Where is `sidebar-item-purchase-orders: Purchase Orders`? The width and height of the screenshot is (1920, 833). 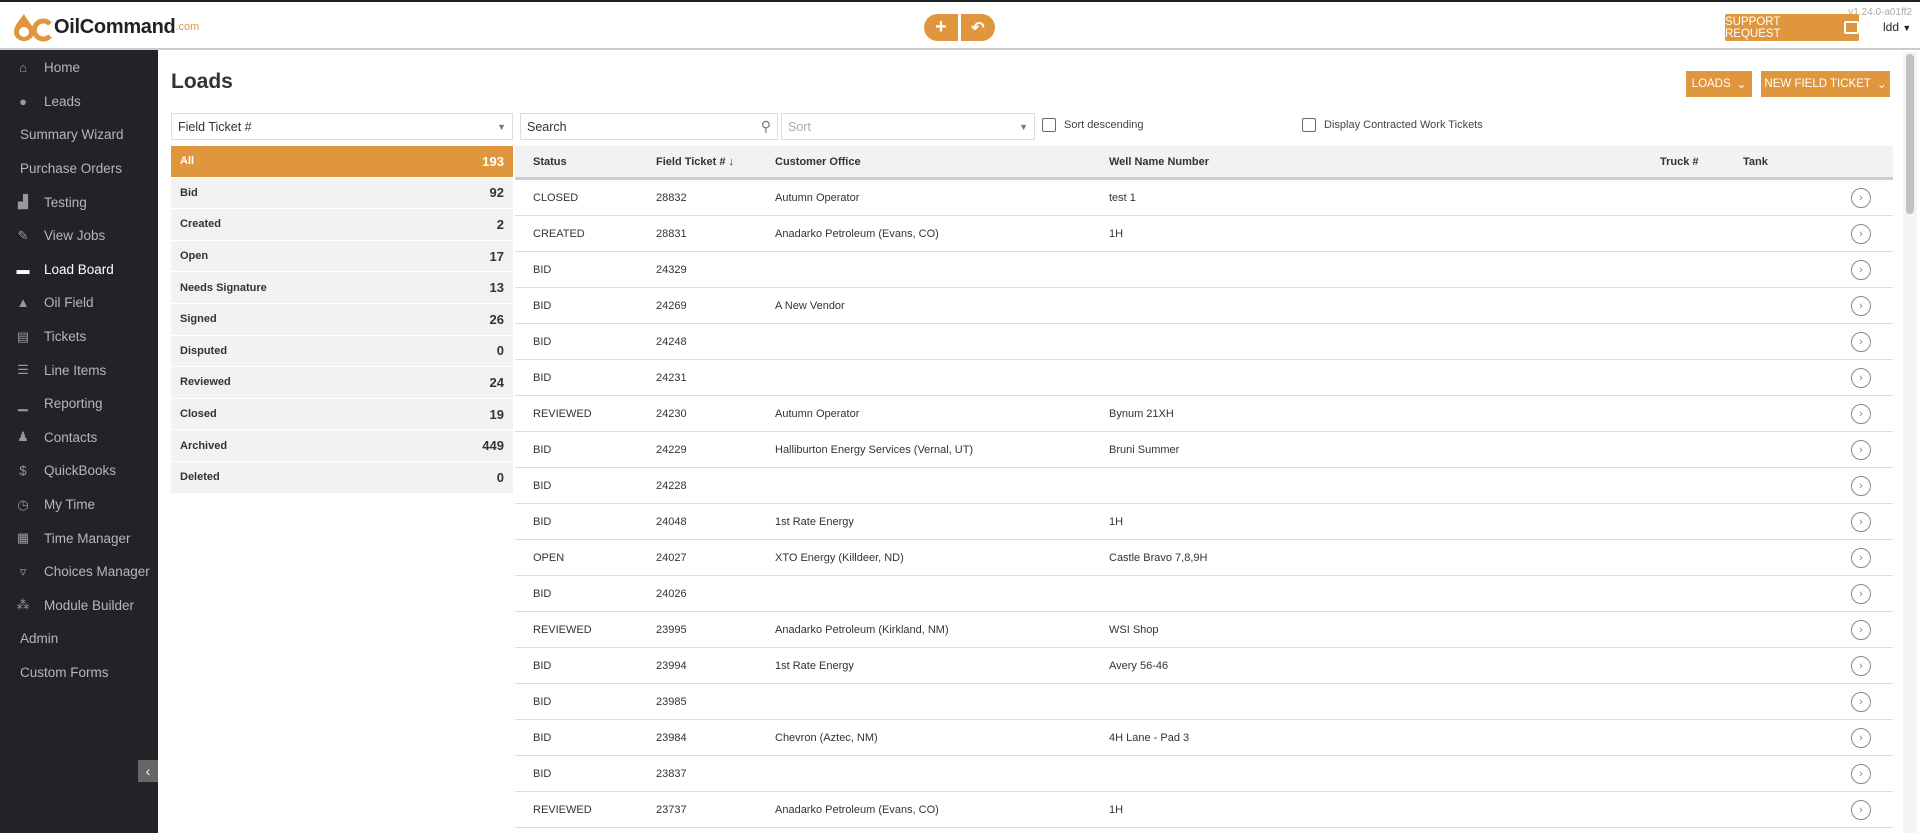 sidebar-item-purchase-orders: Purchase Orders is located at coordinates (79, 169).